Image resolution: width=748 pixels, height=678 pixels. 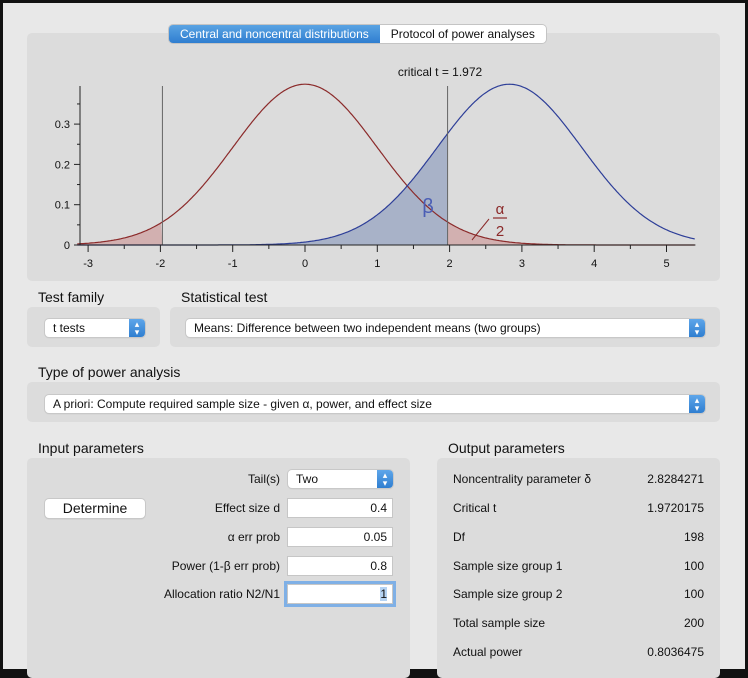 I want to click on y-tick-label: 0, so click(x=67, y=246).